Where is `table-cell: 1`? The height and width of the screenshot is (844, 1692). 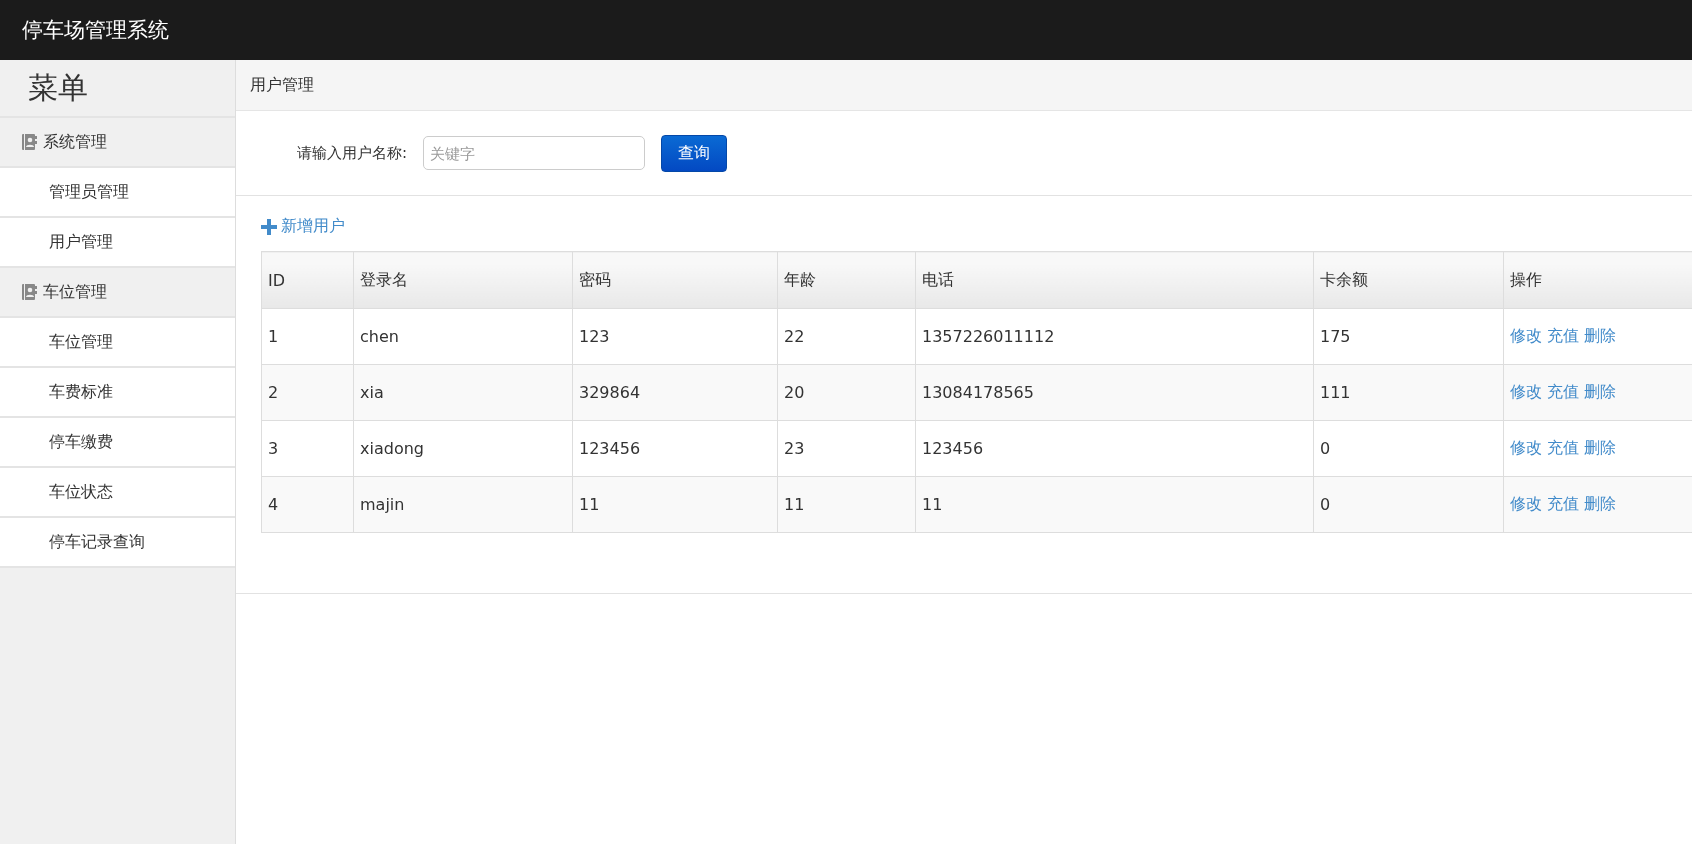
table-cell: 1 is located at coordinates (307, 336).